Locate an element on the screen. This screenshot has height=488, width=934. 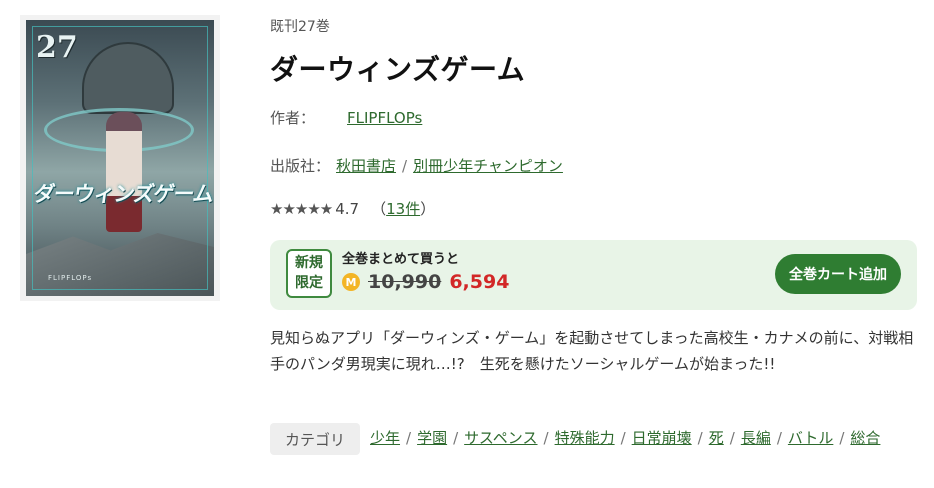
badge-line-2: 限定 is located at coordinates (309, 283).